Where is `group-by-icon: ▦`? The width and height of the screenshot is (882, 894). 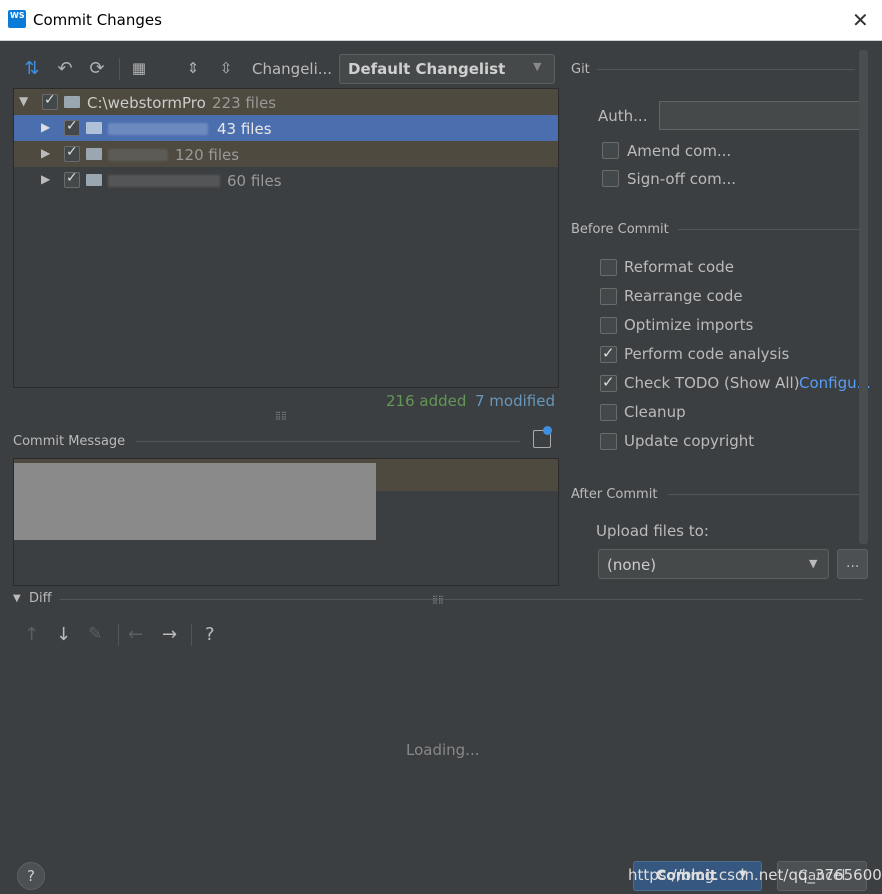
group-by-icon: ▦ is located at coordinates (139, 68).